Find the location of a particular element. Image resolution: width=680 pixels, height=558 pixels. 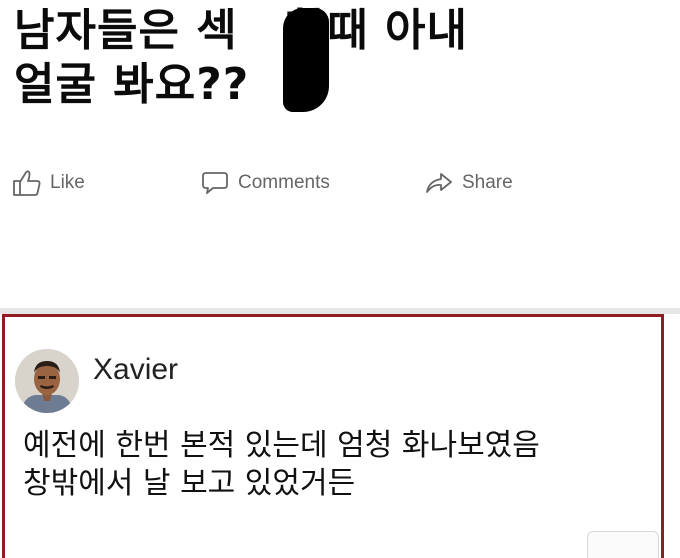

reply-tab is located at coordinates (623, 544).